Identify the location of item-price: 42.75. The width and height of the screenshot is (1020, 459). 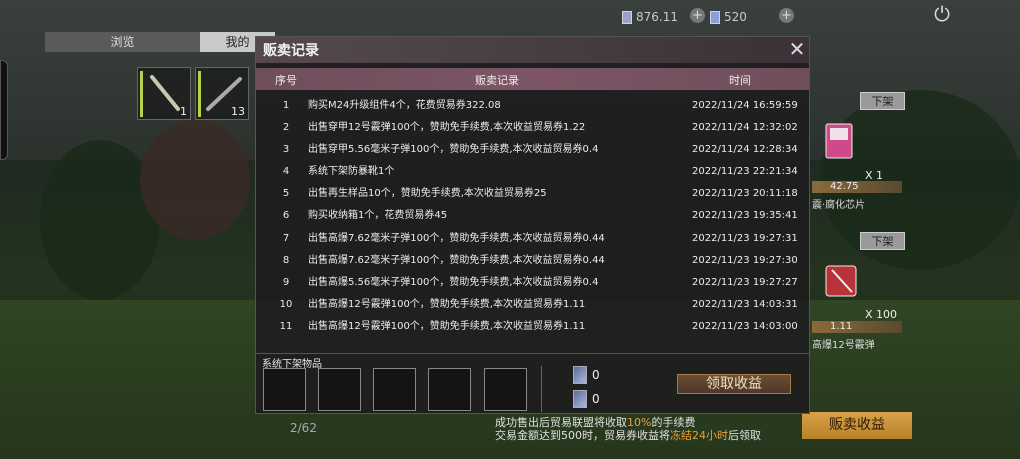
(857, 187).